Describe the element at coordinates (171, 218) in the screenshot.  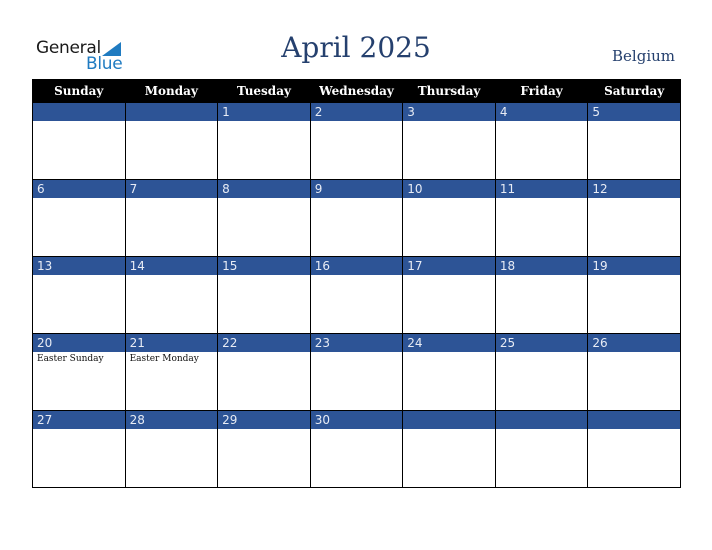
I see `day-cell: 7` at that location.